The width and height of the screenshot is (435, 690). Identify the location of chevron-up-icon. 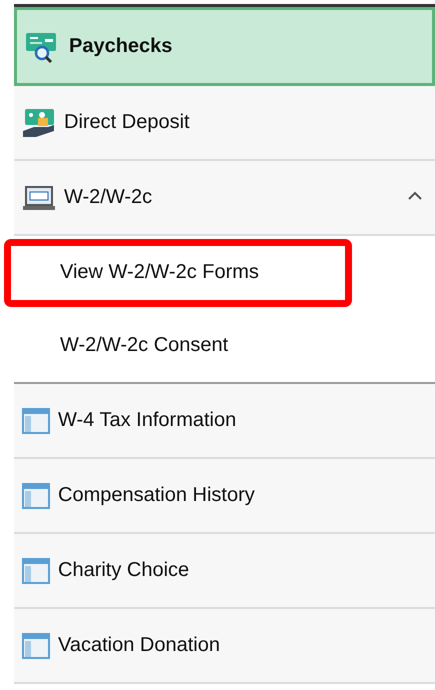
(415, 196).